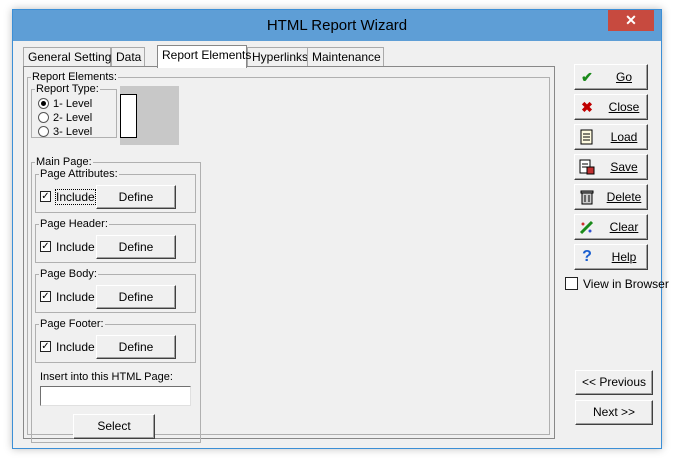 The height and width of the screenshot is (471, 683). What do you see at coordinates (72, 324) in the screenshot?
I see `page-footer-legend: Page Footer:` at bounding box center [72, 324].